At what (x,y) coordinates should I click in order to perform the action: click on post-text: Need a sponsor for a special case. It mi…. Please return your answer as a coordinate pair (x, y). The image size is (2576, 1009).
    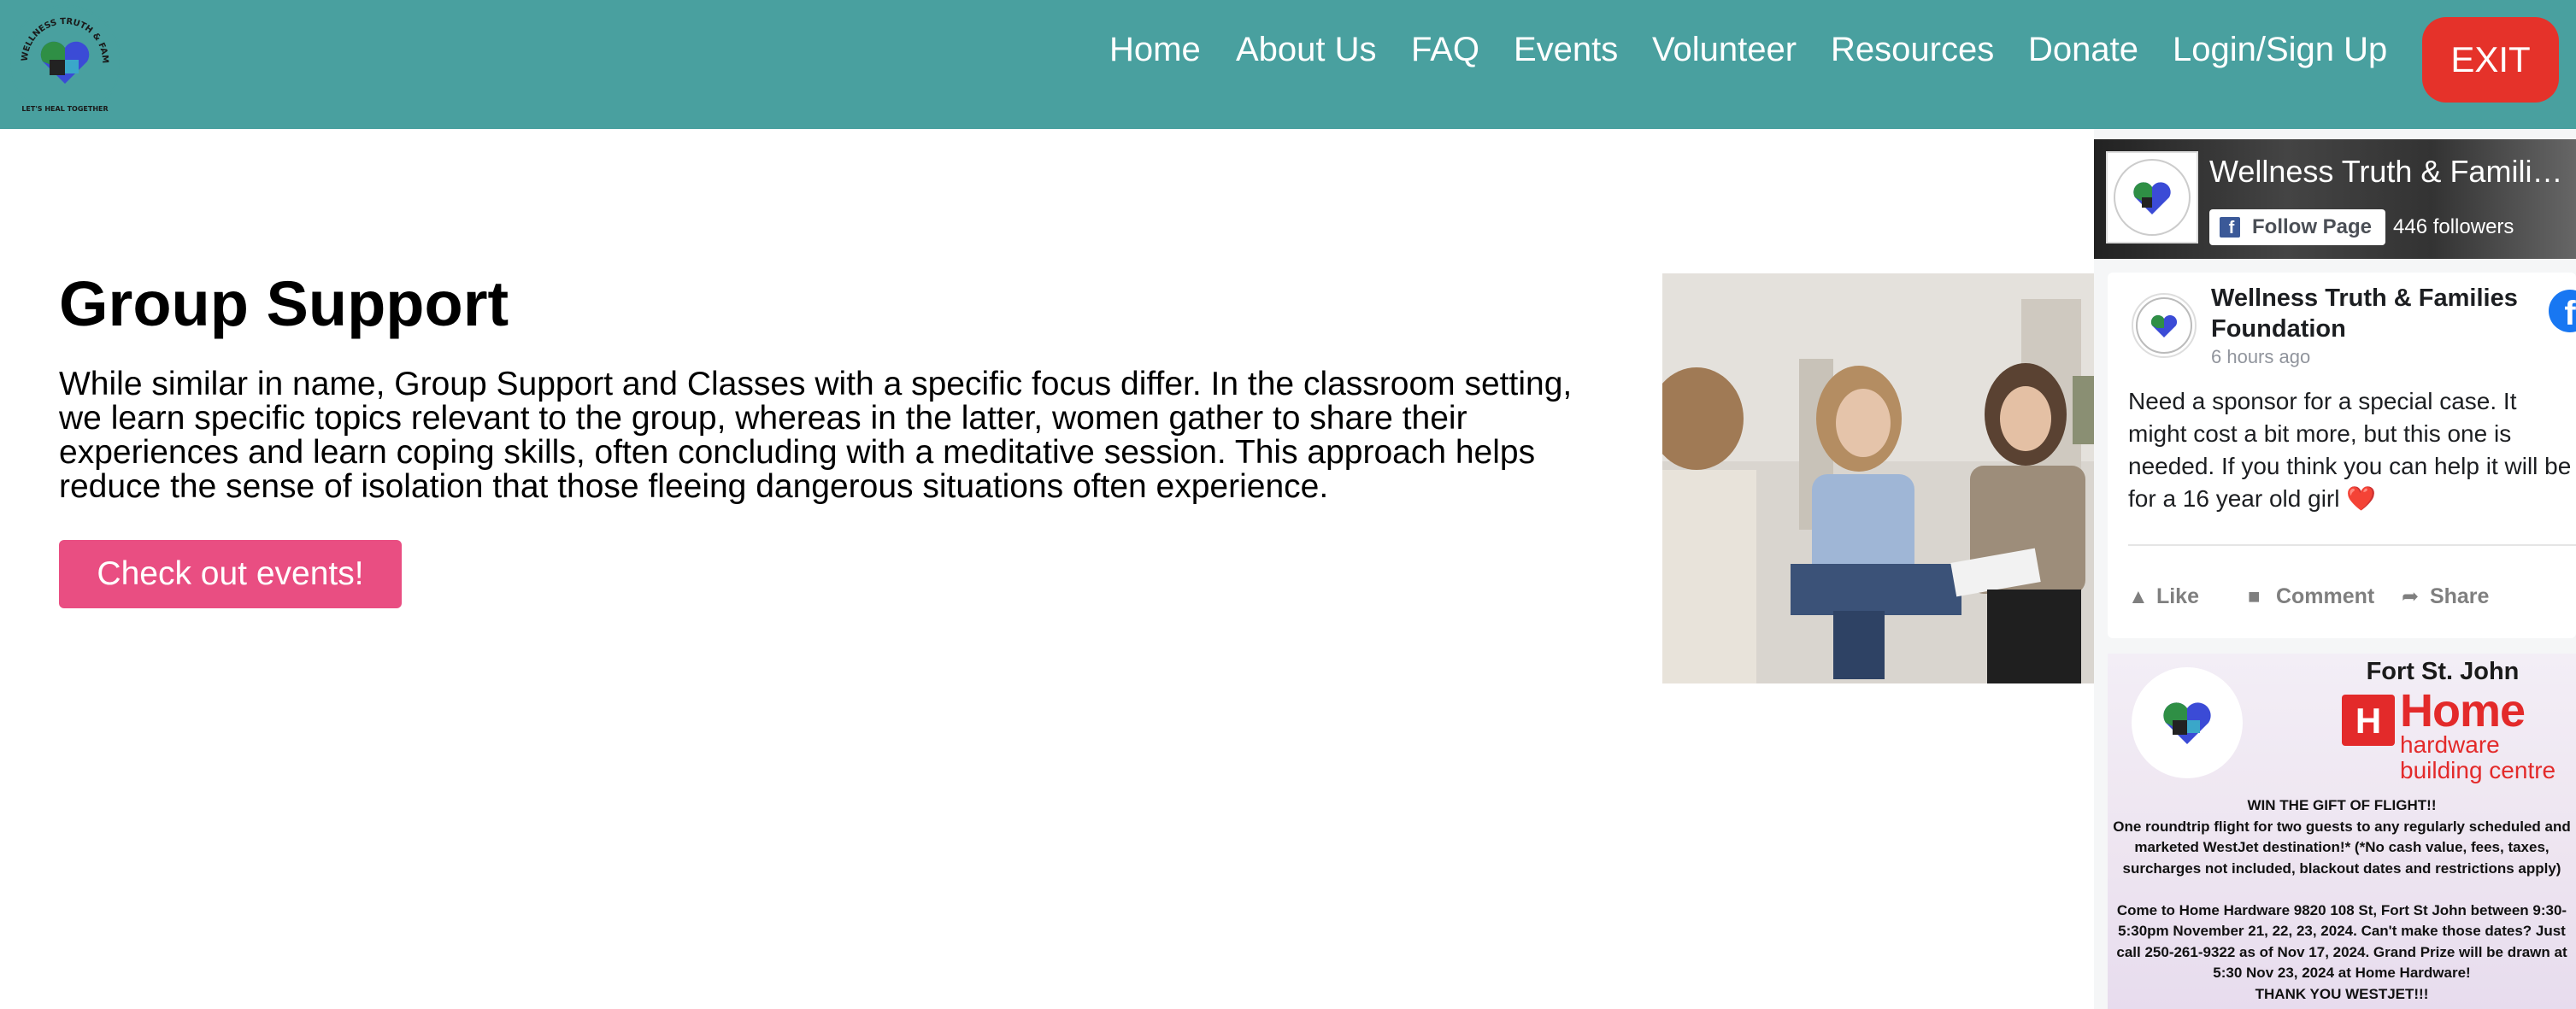
    Looking at the image, I should click on (2350, 450).